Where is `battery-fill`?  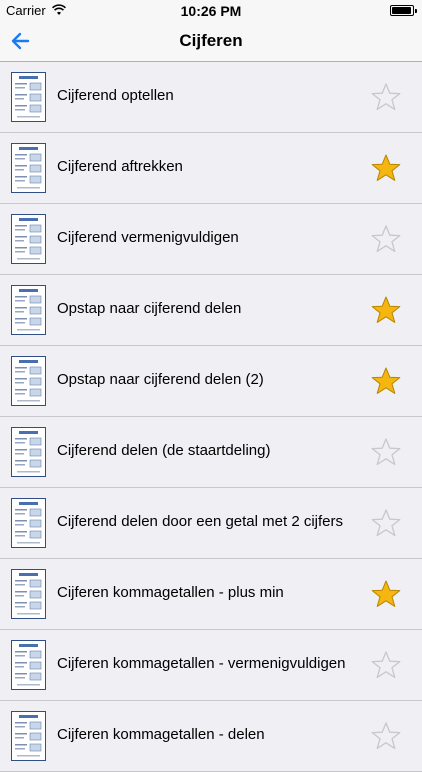
battery-fill is located at coordinates (401, 10).